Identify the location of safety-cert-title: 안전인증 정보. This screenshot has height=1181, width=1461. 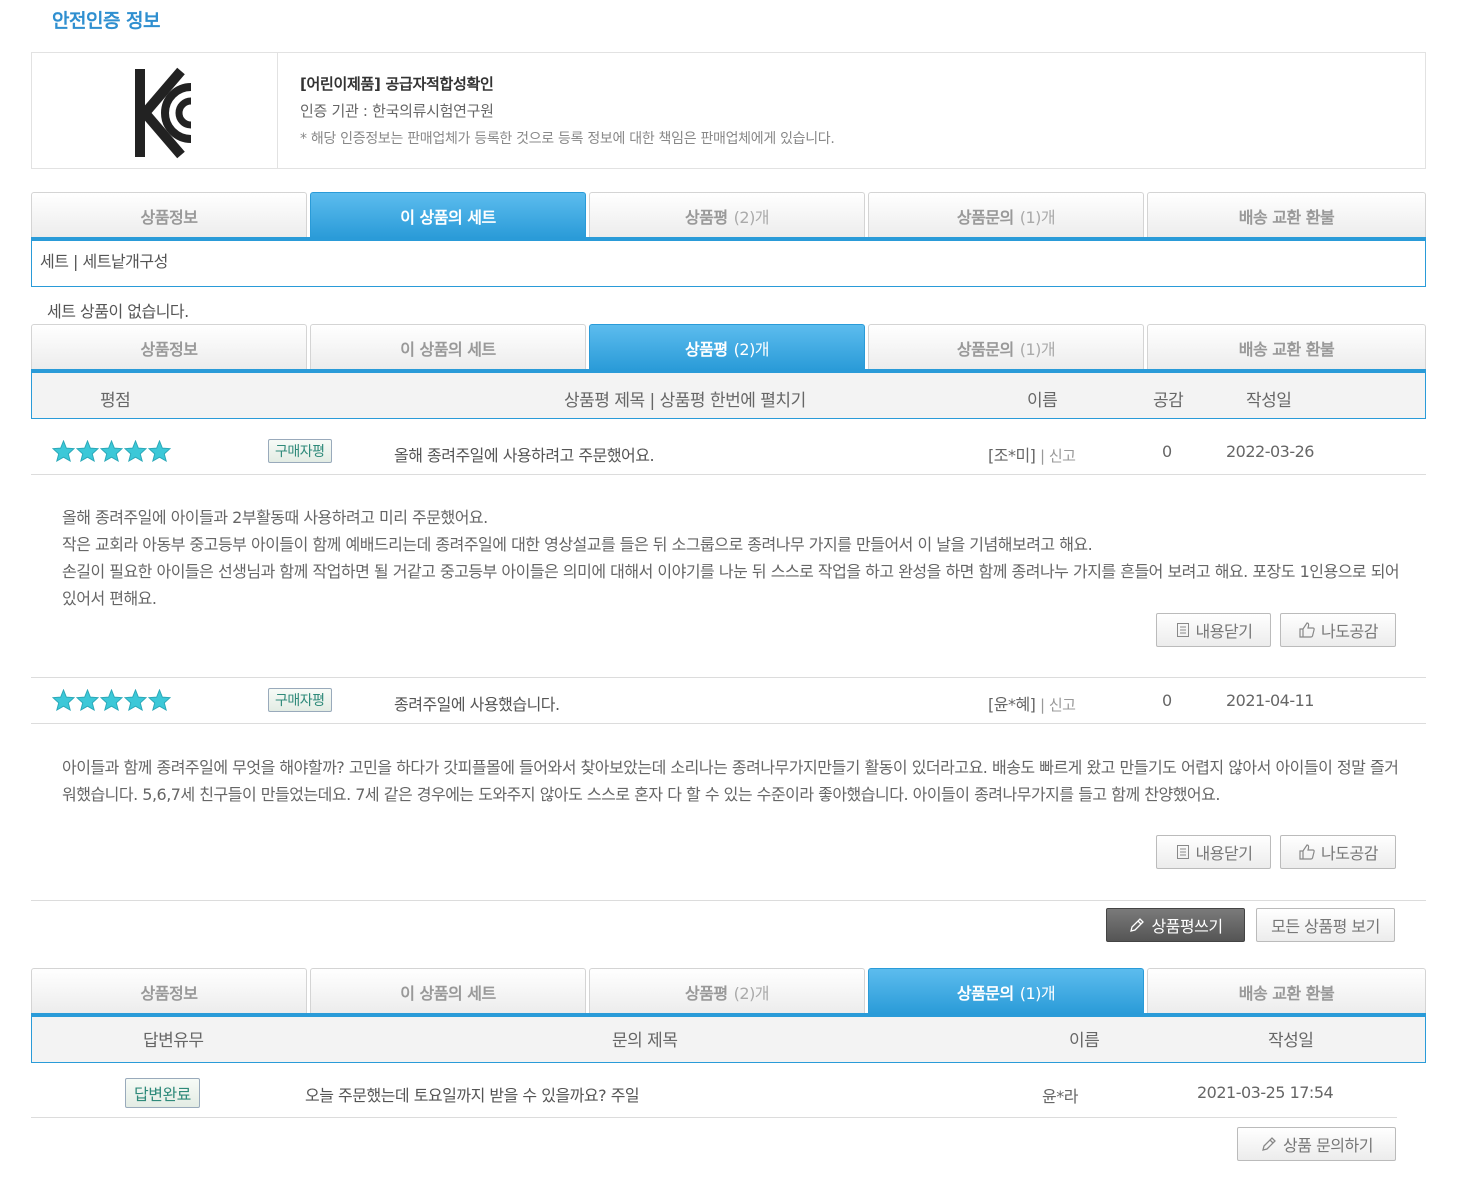
(106, 21).